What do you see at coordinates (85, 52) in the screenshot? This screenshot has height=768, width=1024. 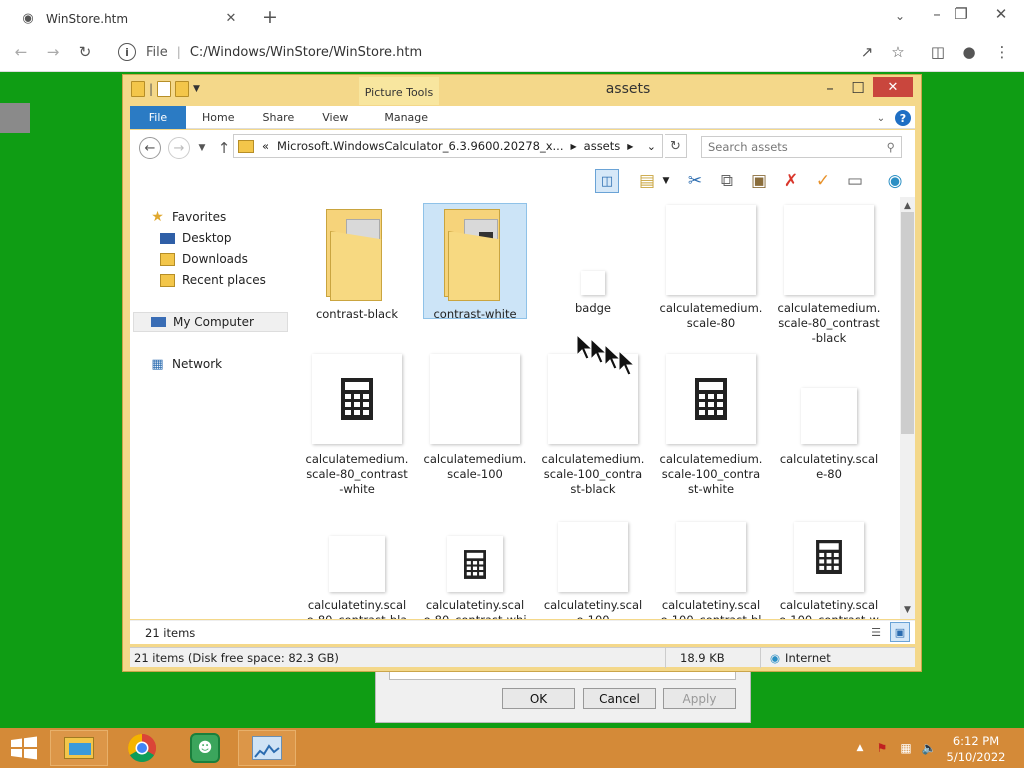 I see `reload-icon: ↻` at bounding box center [85, 52].